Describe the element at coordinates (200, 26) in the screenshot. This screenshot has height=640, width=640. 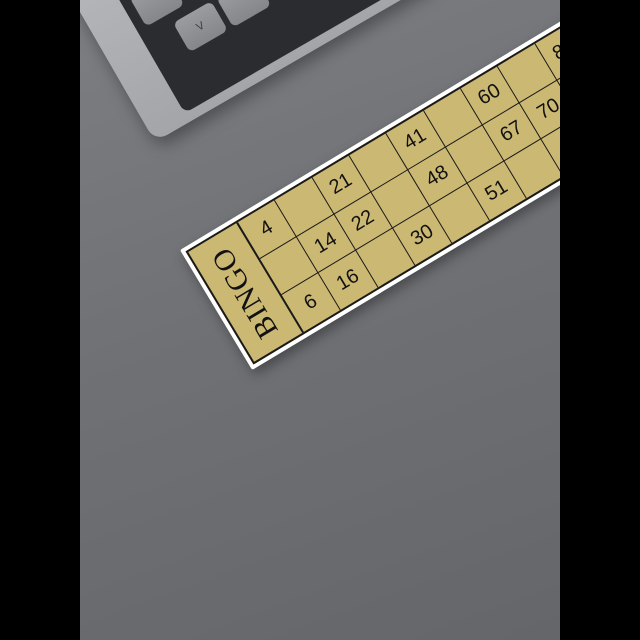
I see `keyboard-key-v: V` at that location.